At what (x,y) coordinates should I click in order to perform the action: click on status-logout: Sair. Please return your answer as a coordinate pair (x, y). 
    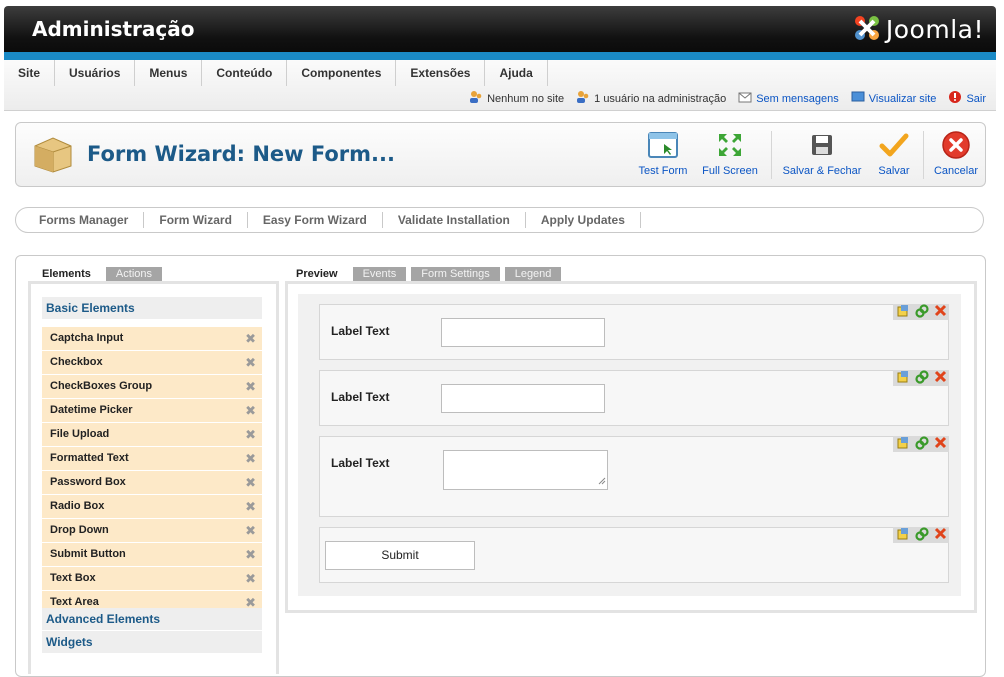
    Looking at the image, I should click on (967, 98).